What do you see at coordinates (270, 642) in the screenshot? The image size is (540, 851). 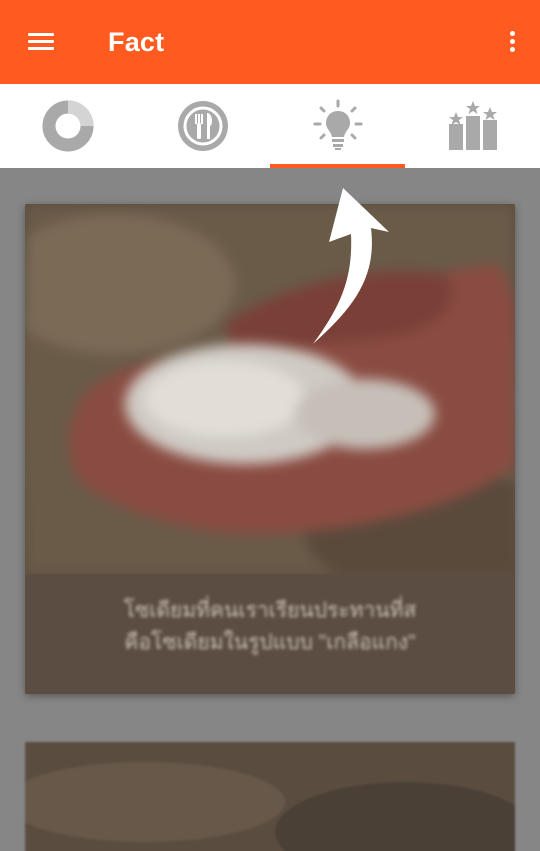 I see `caption-line-2: คือโซเดียมในรูปแบบ "เกลือแกง"` at bounding box center [270, 642].